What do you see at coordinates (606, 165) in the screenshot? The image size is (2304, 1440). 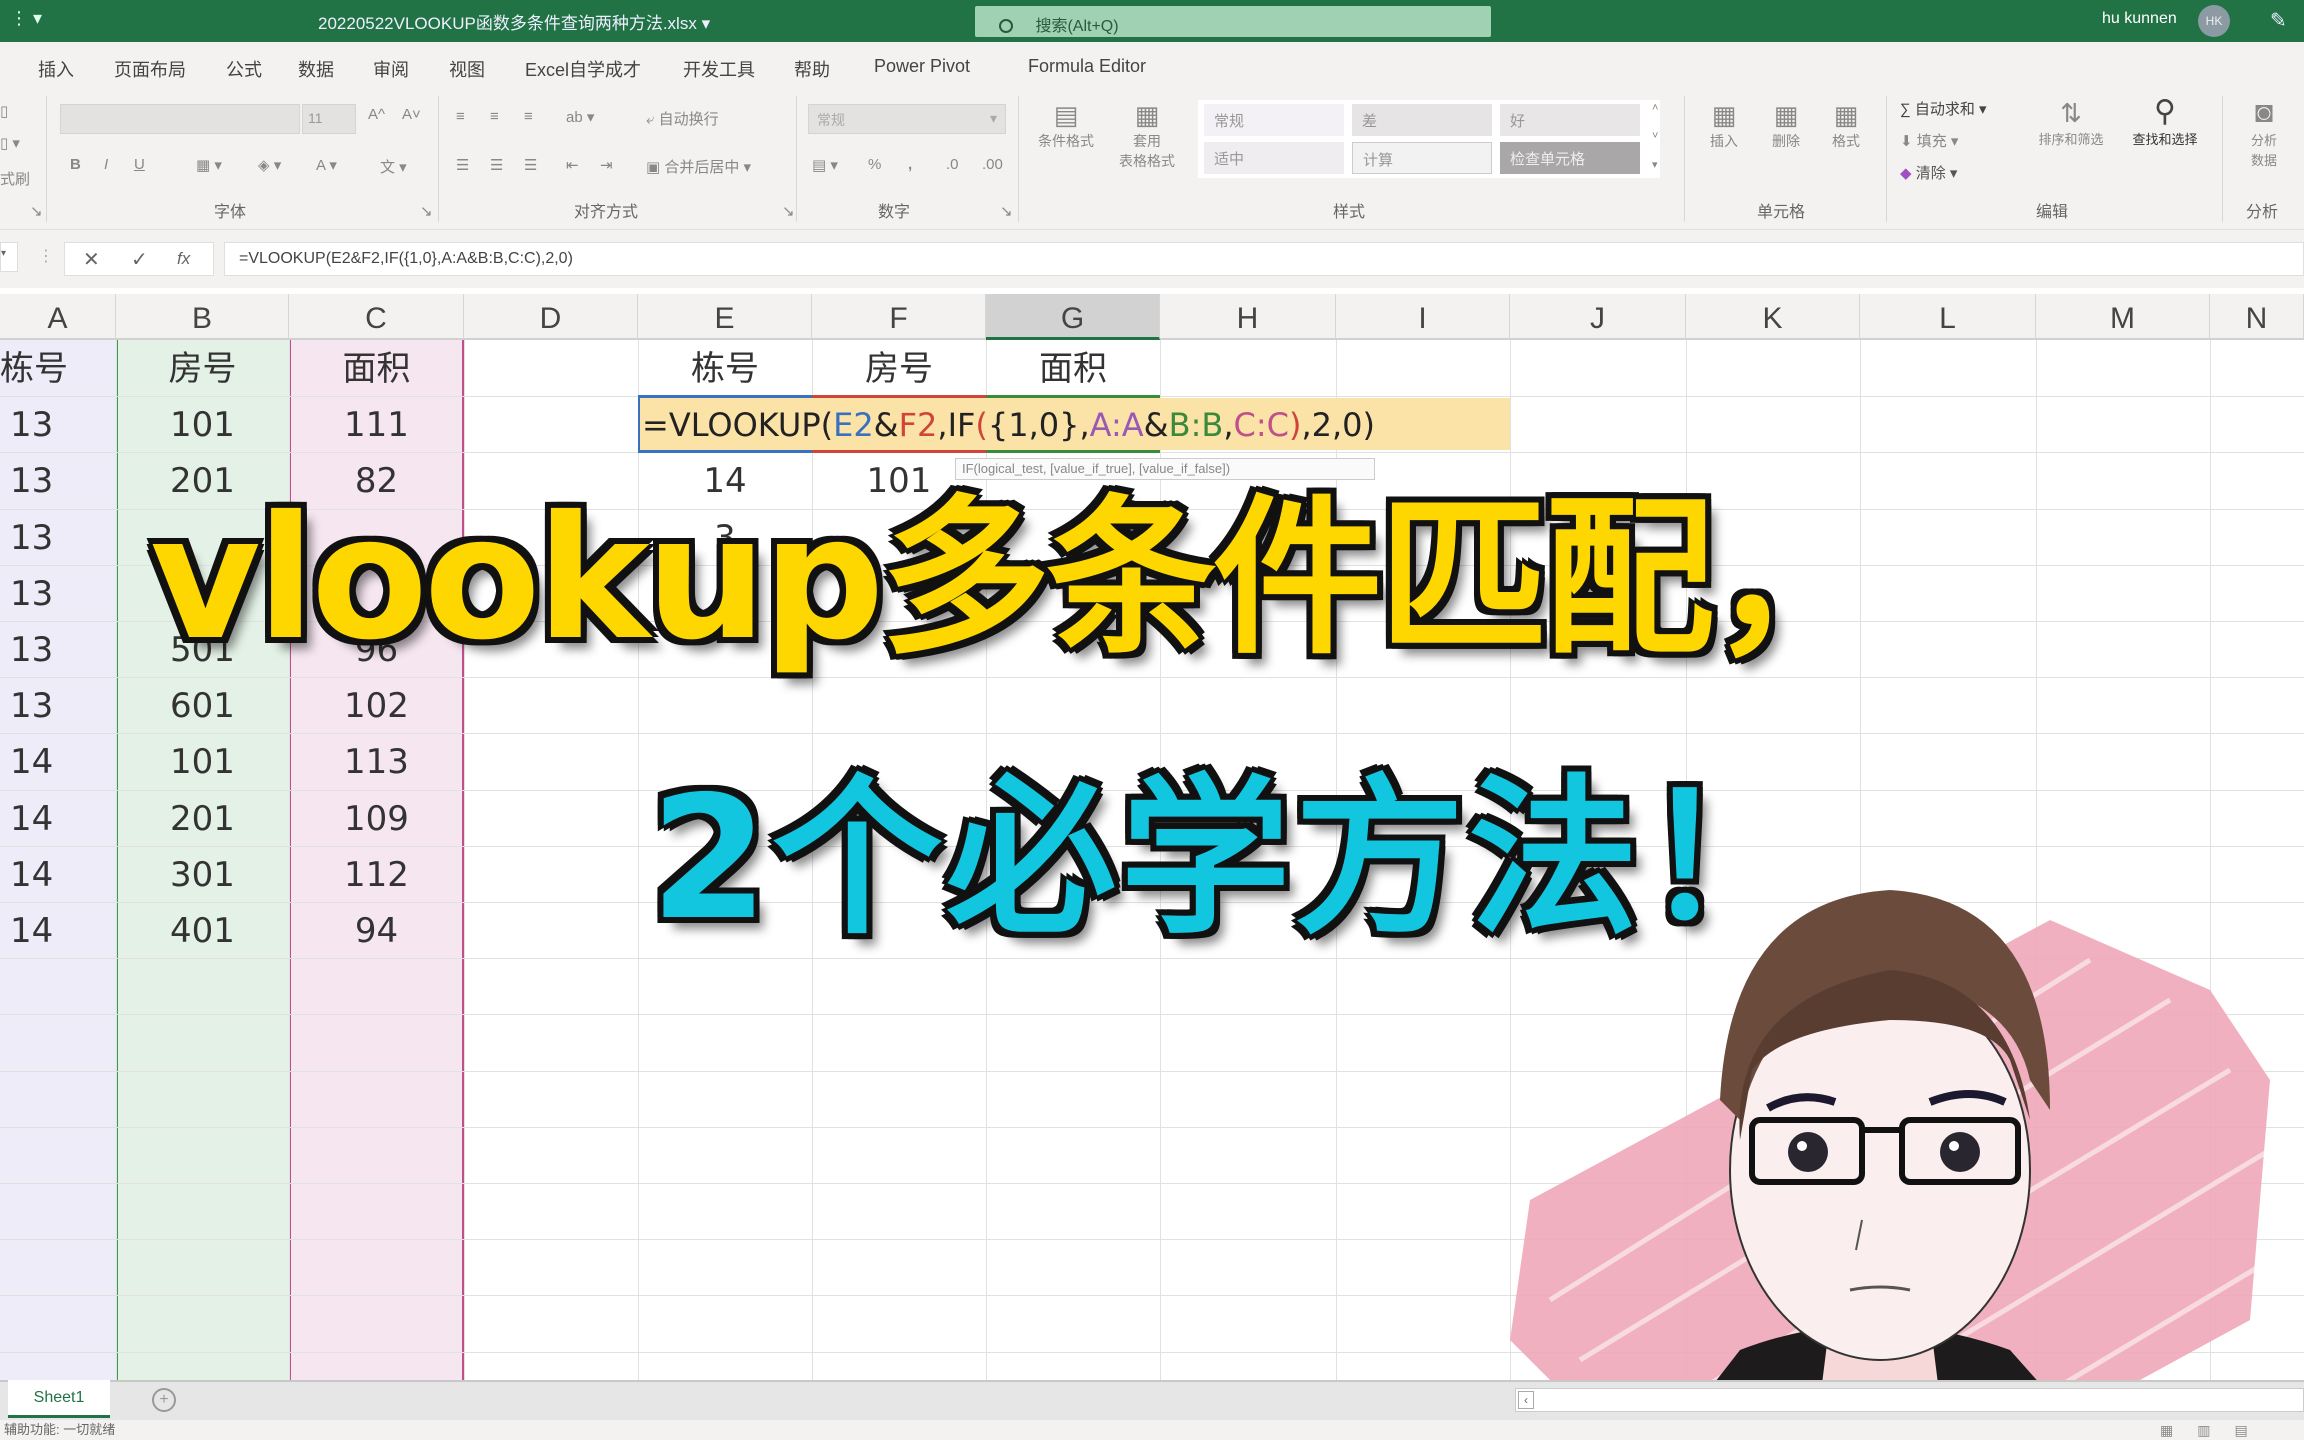 I see `increase-indent-icon: ⇥` at bounding box center [606, 165].